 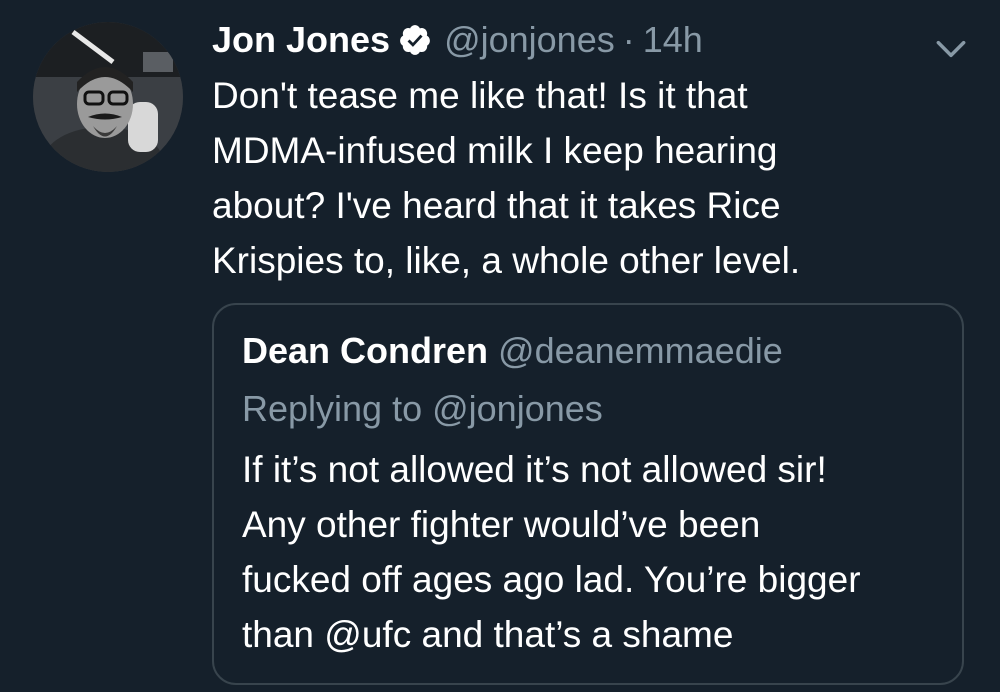 I want to click on tweet-text-line: Don't tease me like that! Is it that, so click(x=480, y=95).